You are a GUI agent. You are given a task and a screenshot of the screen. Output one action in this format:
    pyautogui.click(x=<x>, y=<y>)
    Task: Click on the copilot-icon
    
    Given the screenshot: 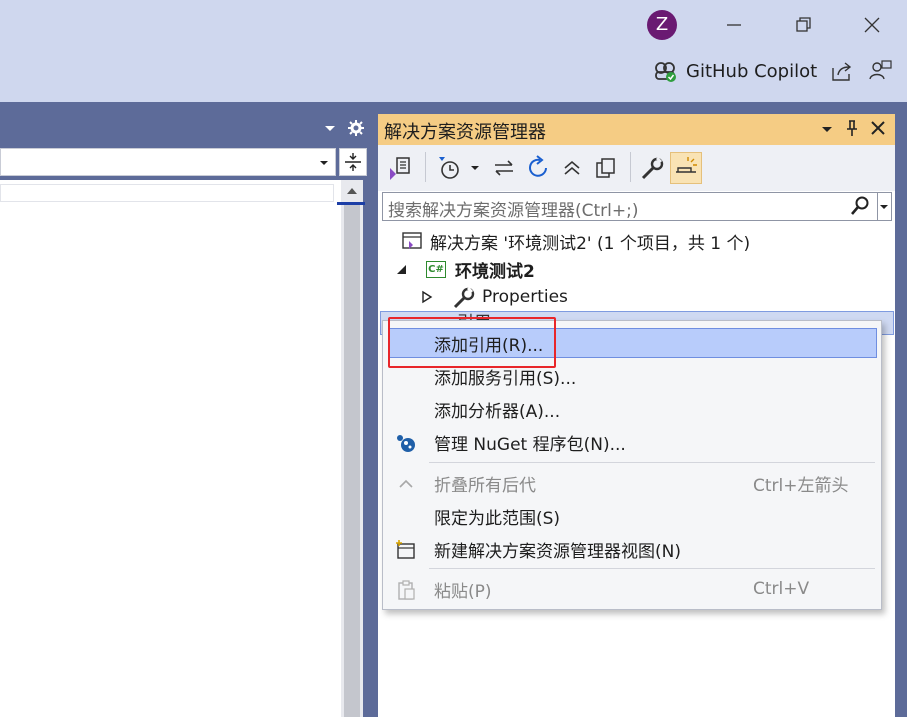 What is the action you would take?
    pyautogui.click(x=665, y=72)
    